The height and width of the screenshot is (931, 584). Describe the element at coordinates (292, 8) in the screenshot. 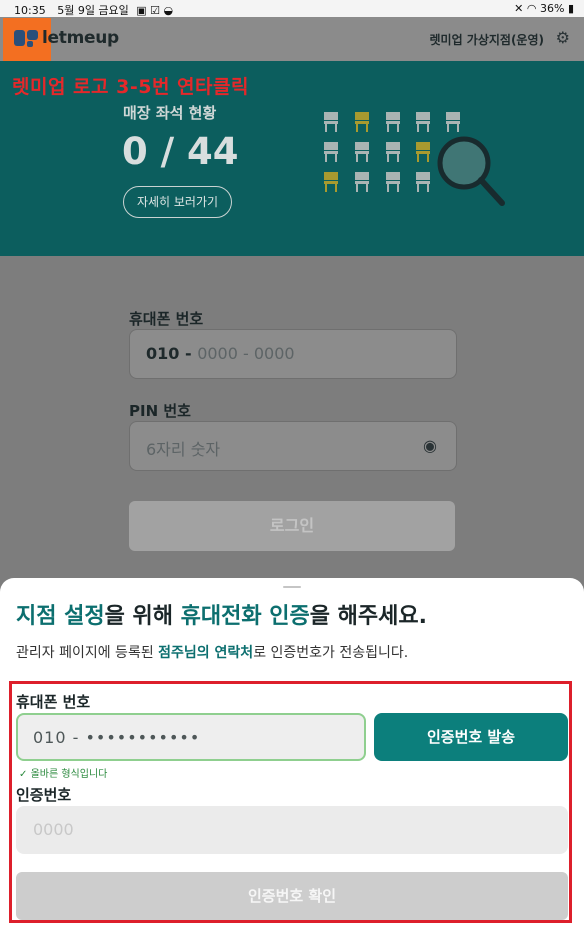

I see `status-bar: 10:35 5월 9일 금요일 ▣ ☑ ◒ ✕ ◠ 36% ▮` at that location.